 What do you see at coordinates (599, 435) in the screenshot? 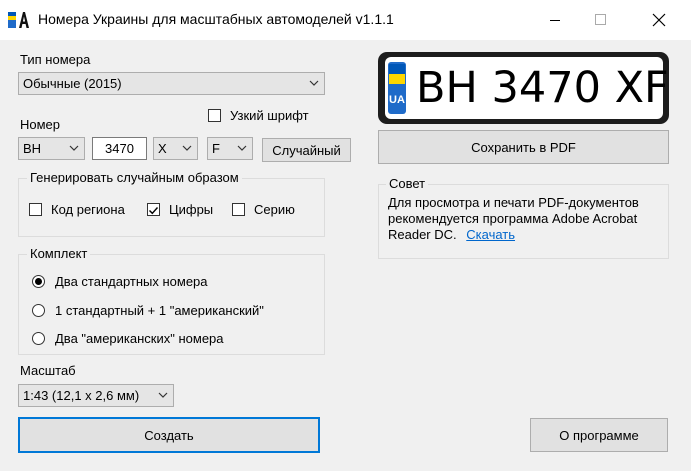
I see `about-button: О программе` at bounding box center [599, 435].